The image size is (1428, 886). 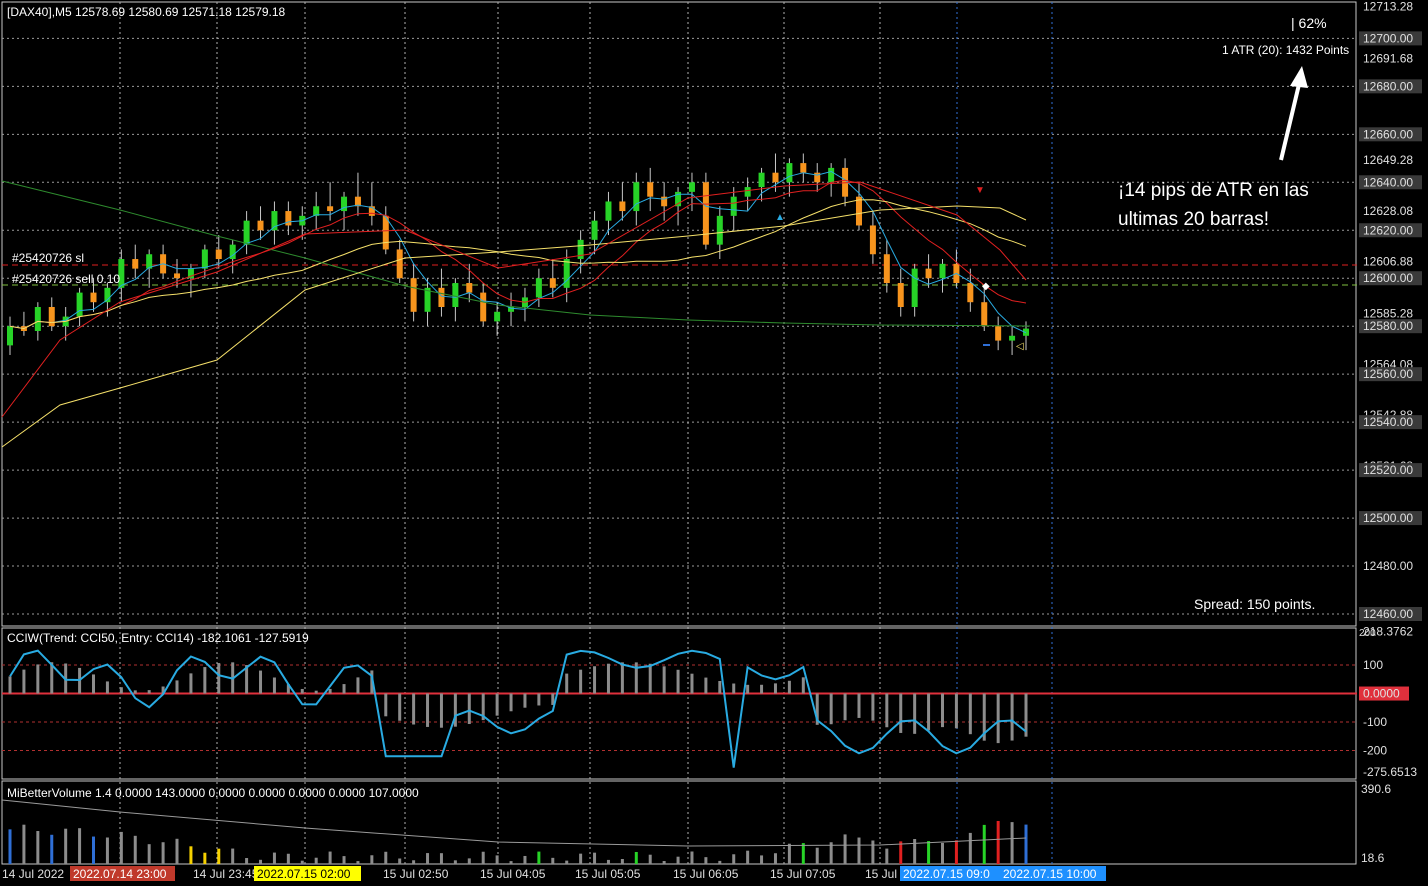 I want to click on price-axis-label: 12628.08, so click(x=1388, y=211).